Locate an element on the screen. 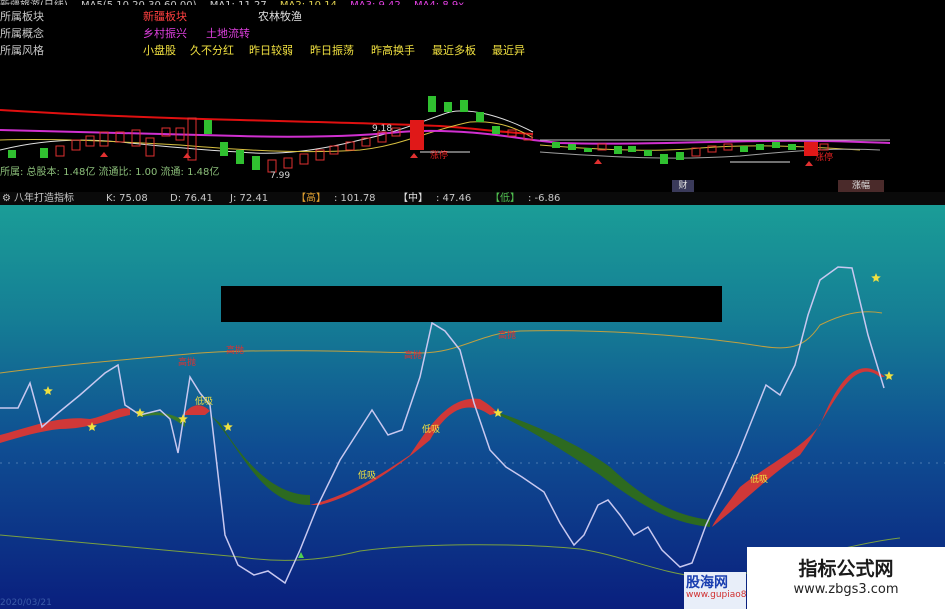  label-gao-3: 高抛 is located at coordinates (413, 355).